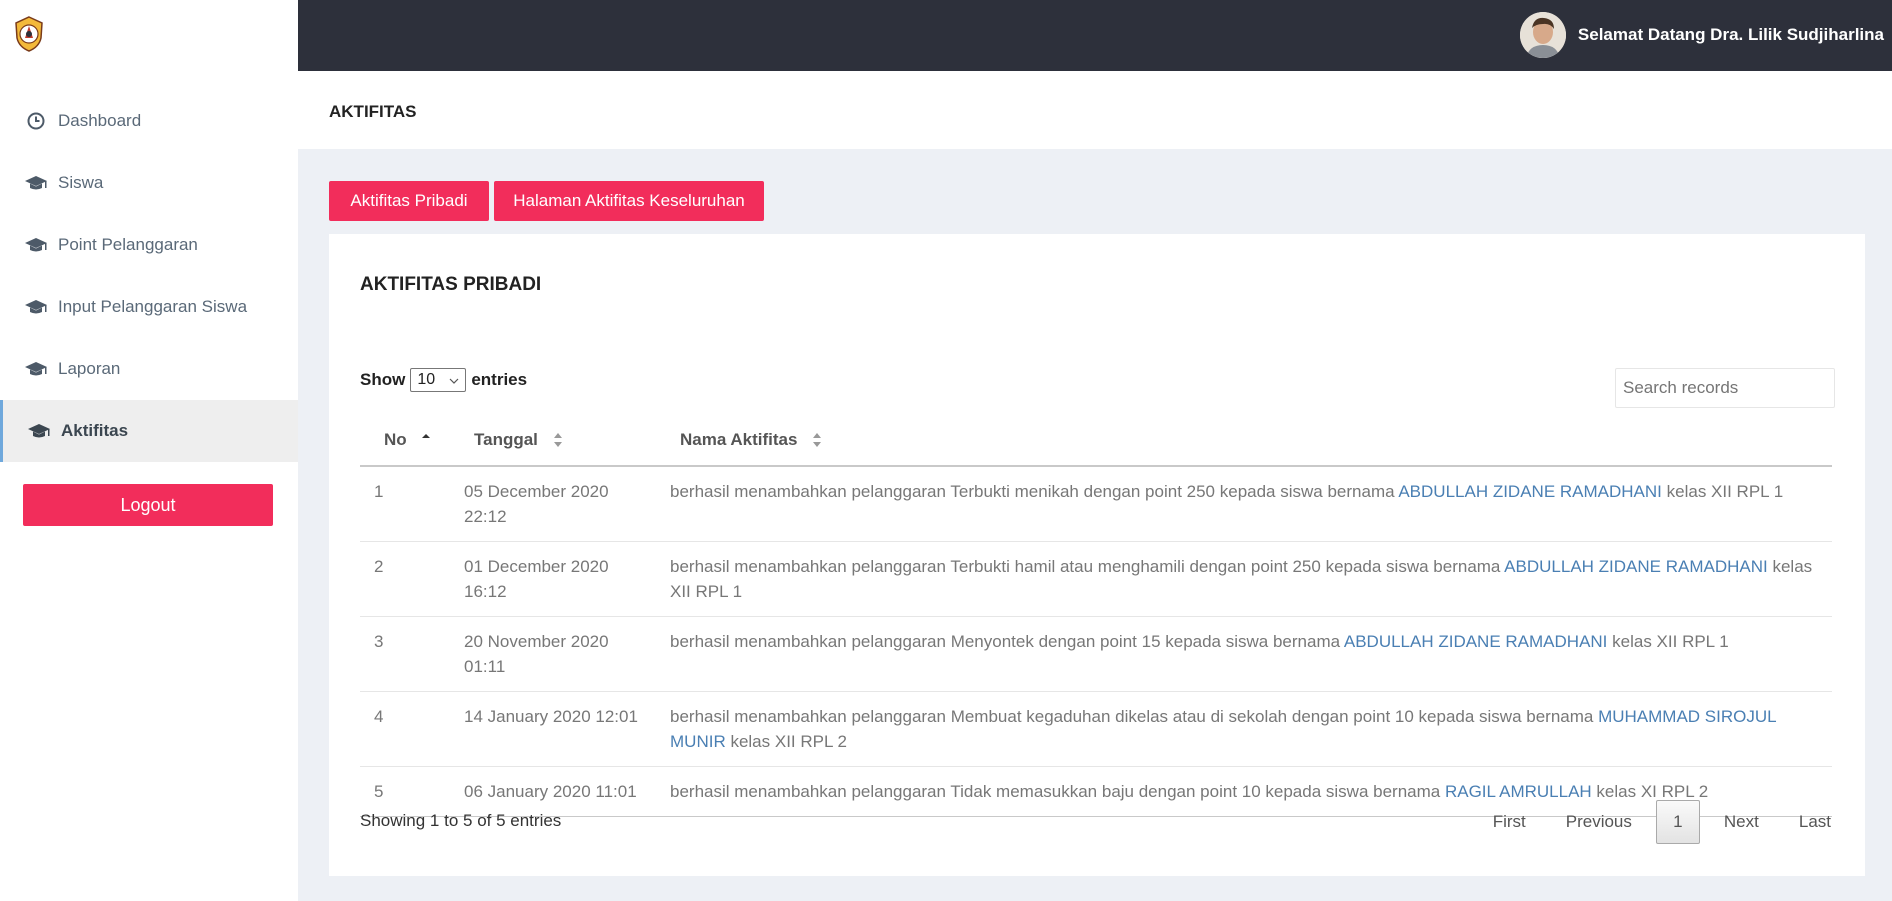 The image size is (1892, 901). I want to click on sidebar-item-input-pelanggaran-siswa: Input Pelanggaran Siswa, so click(149, 307).